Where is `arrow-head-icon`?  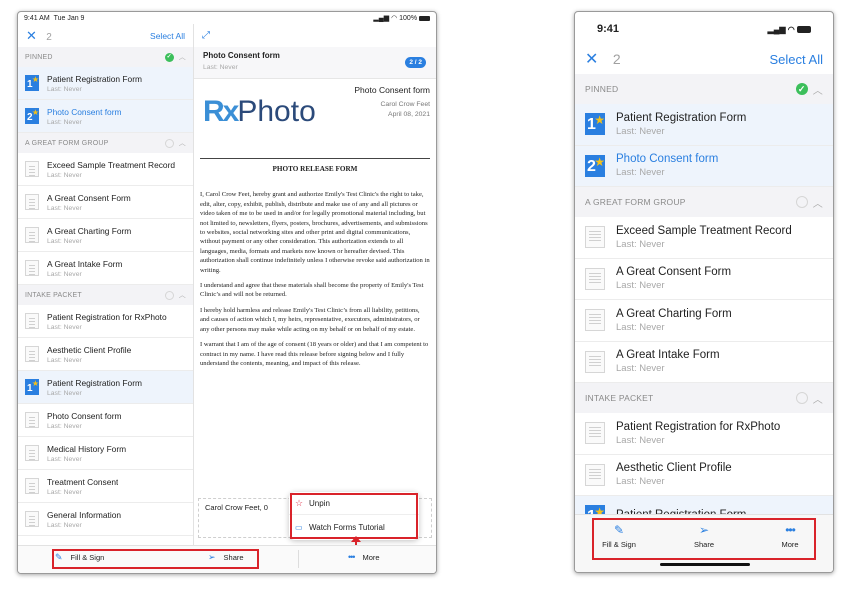 arrow-head-icon is located at coordinates (356, 539).